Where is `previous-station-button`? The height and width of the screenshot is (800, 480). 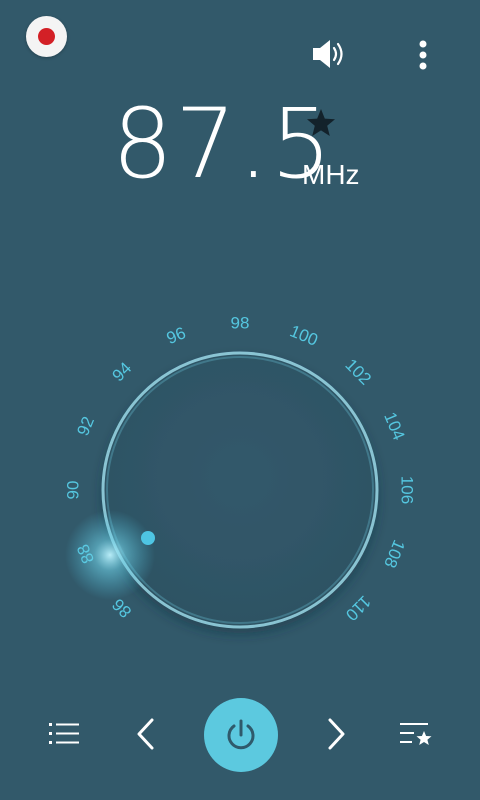
previous-station-button is located at coordinates (146, 734).